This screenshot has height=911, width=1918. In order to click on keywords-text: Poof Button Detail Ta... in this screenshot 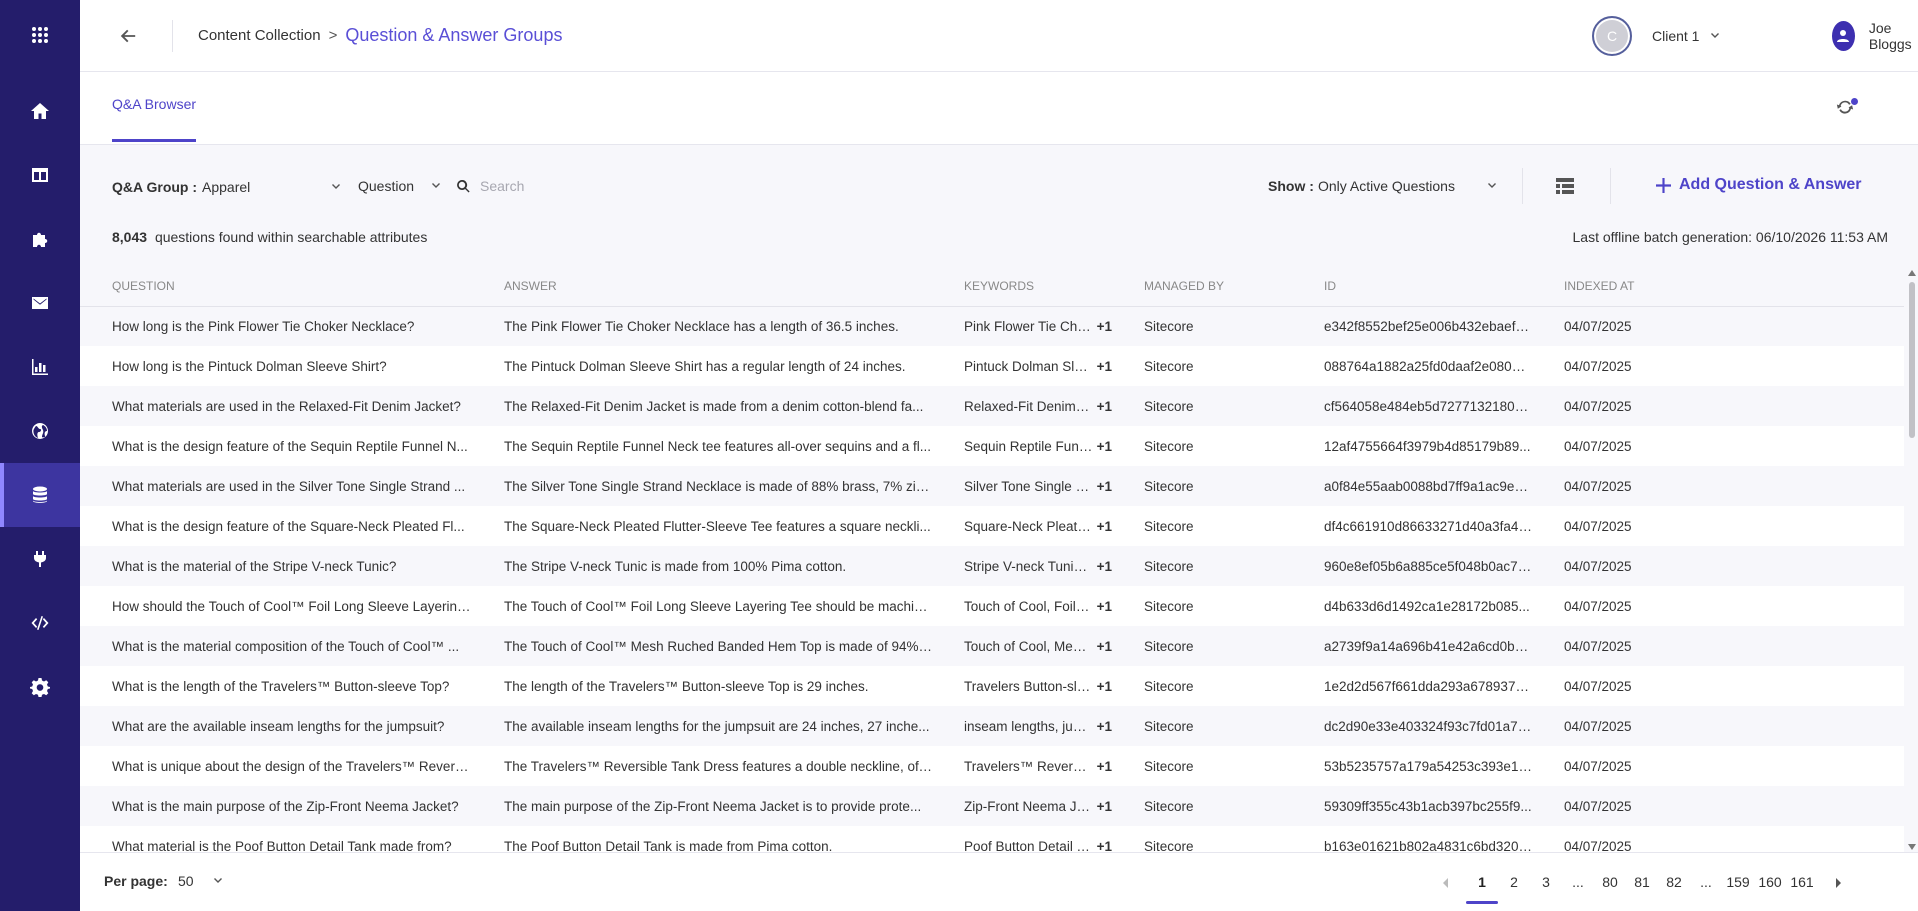, I will do `click(1028, 845)`.